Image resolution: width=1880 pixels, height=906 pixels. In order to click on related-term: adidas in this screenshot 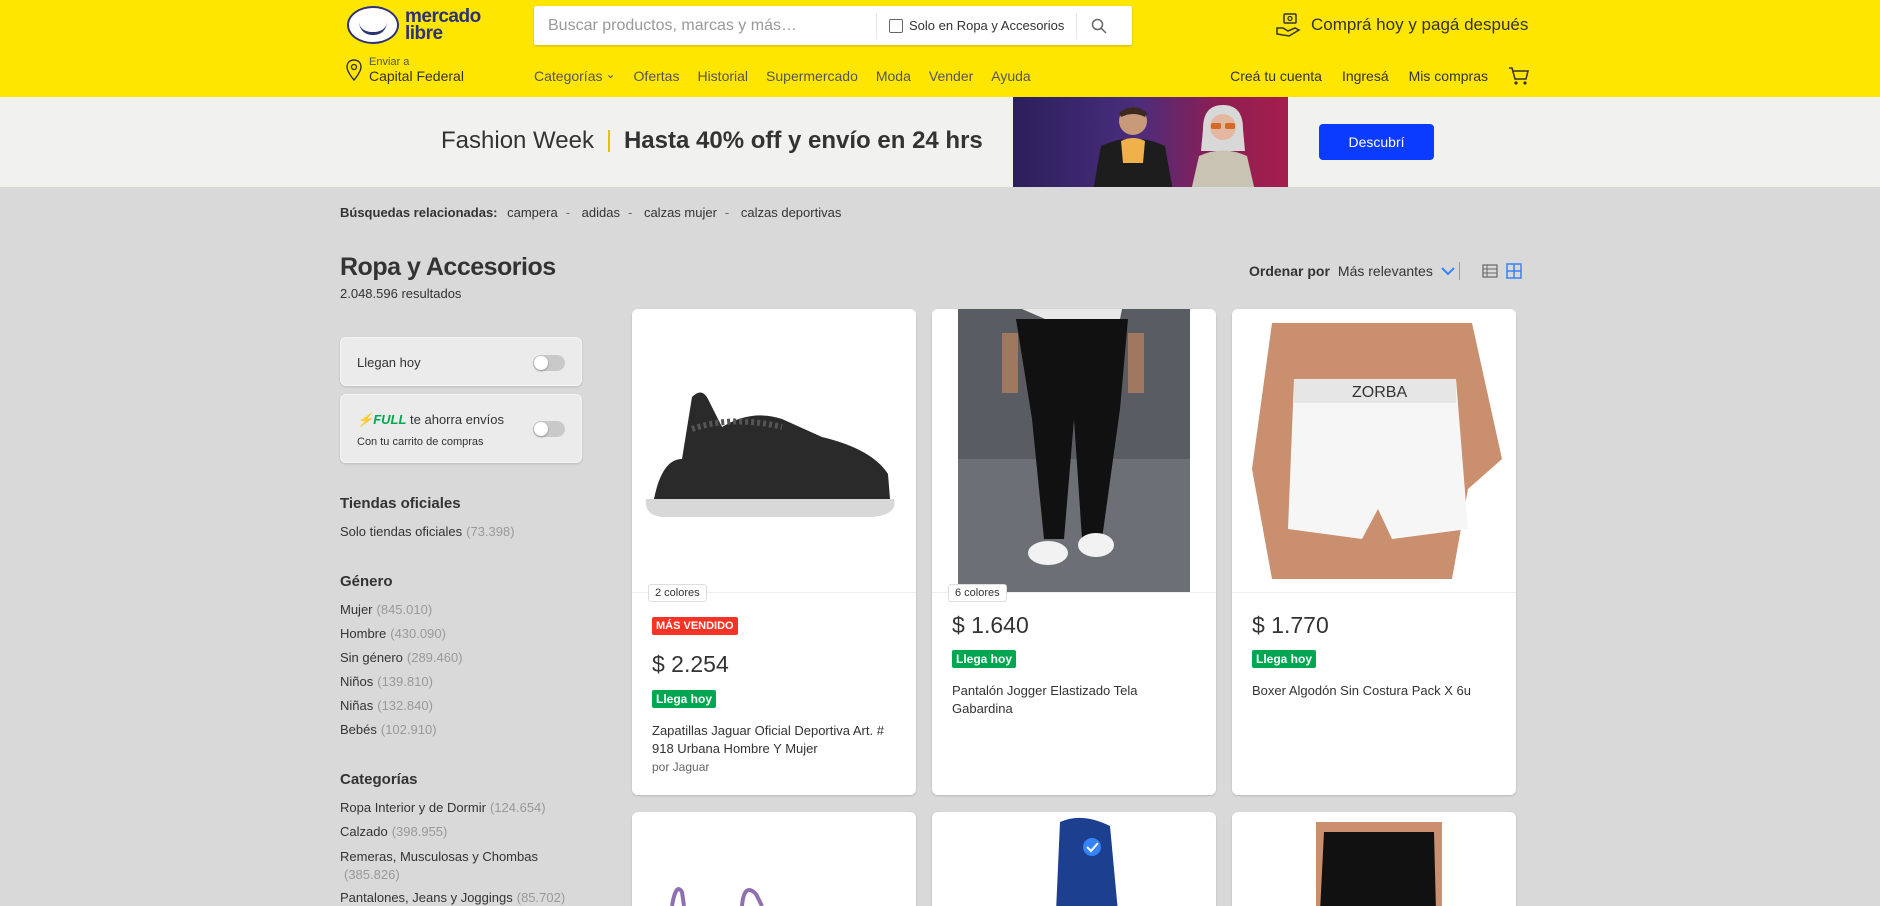, I will do `click(601, 212)`.